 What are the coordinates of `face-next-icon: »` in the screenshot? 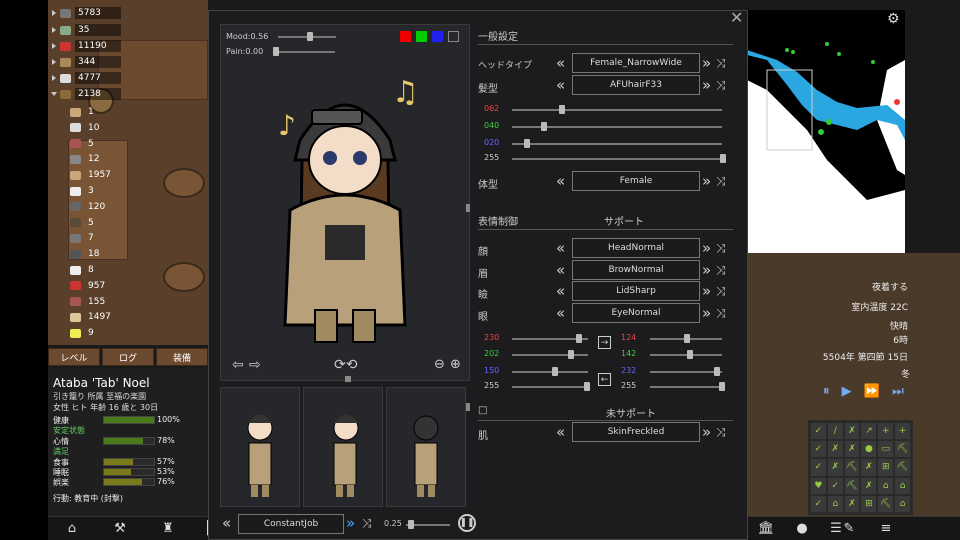 It's located at (706, 248).